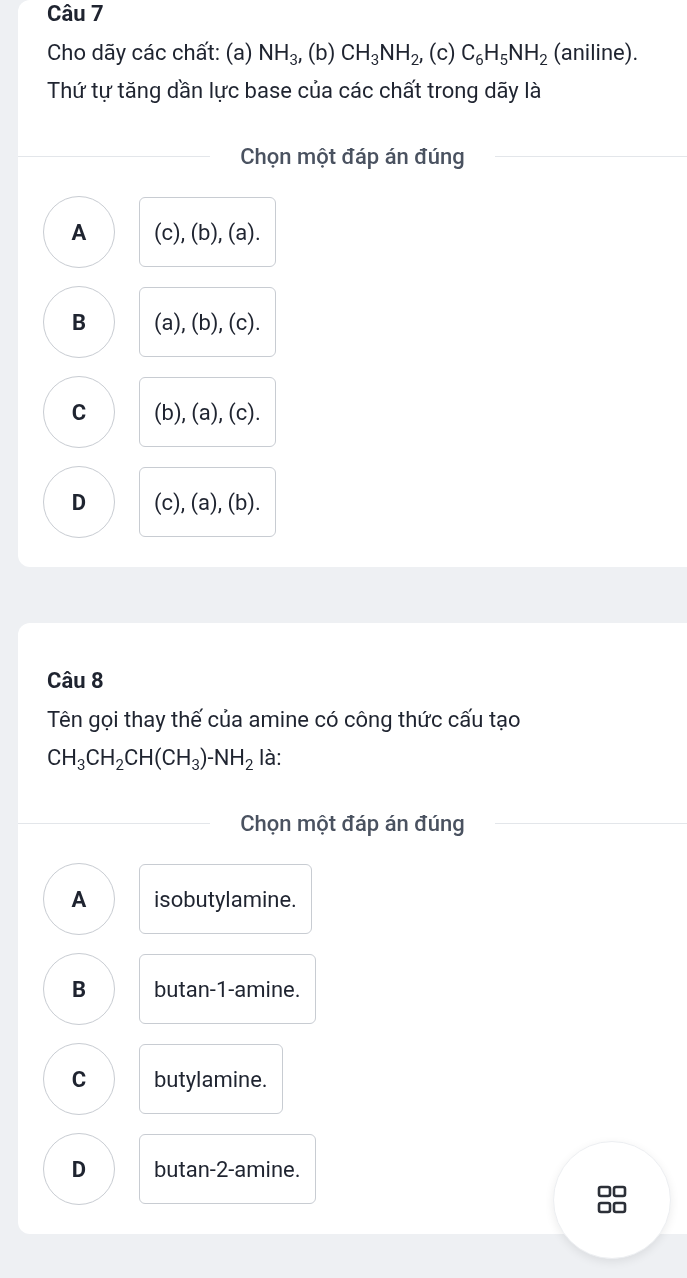 The image size is (687, 1278). What do you see at coordinates (76, 14) in the screenshot?
I see `question-title: Câu 7` at bounding box center [76, 14].